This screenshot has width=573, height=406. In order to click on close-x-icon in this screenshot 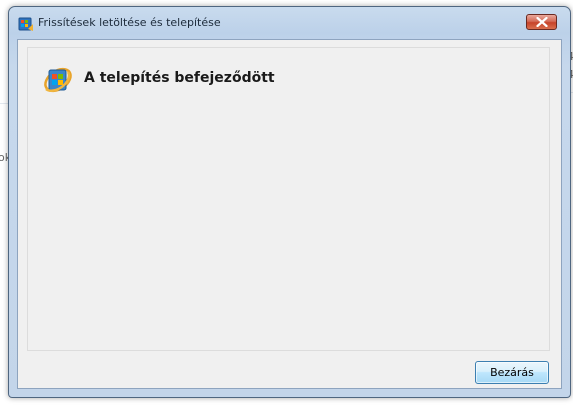, I will do `click(542, 22)`.